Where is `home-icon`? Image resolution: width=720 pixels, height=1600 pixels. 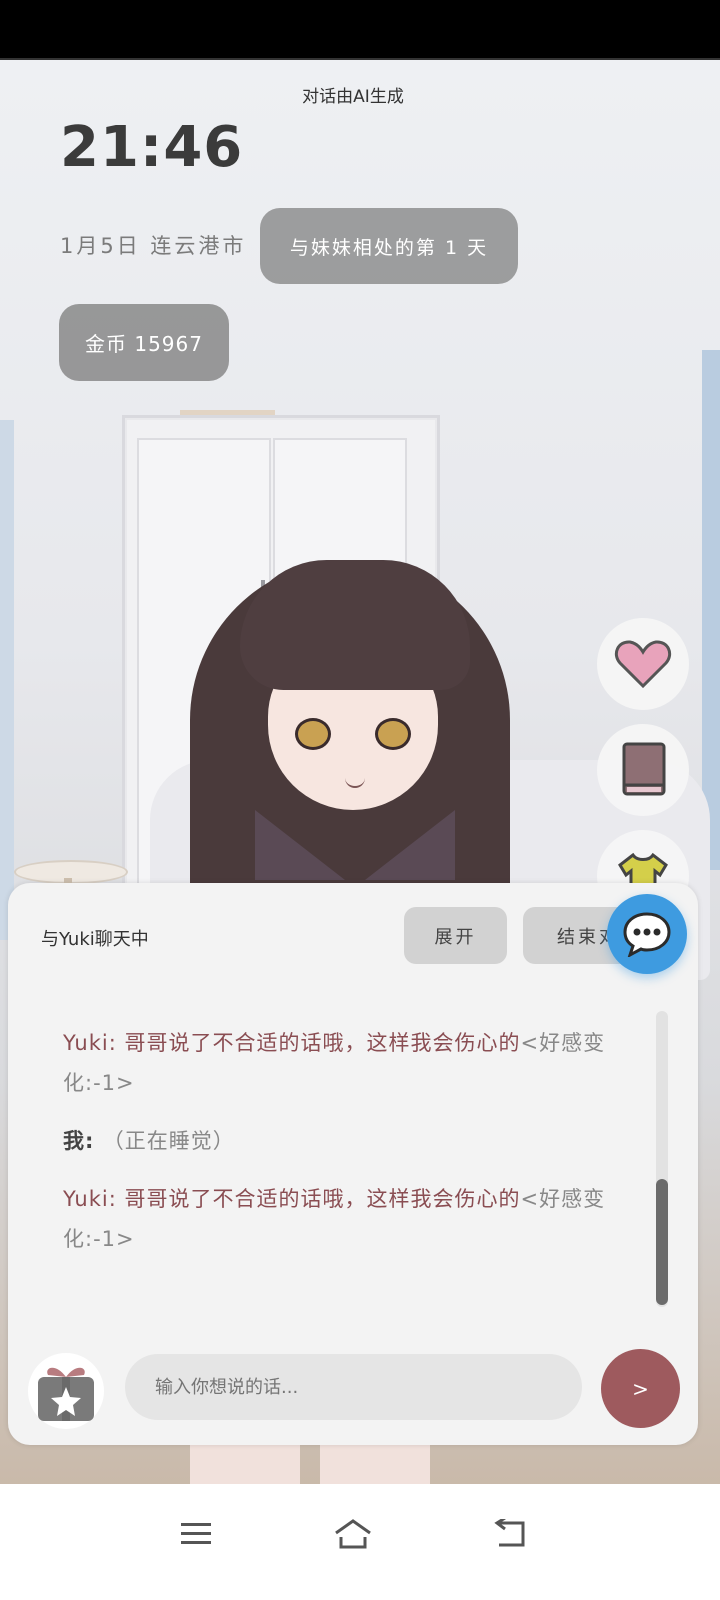 home-icon is located at coordinates (353, 1534).